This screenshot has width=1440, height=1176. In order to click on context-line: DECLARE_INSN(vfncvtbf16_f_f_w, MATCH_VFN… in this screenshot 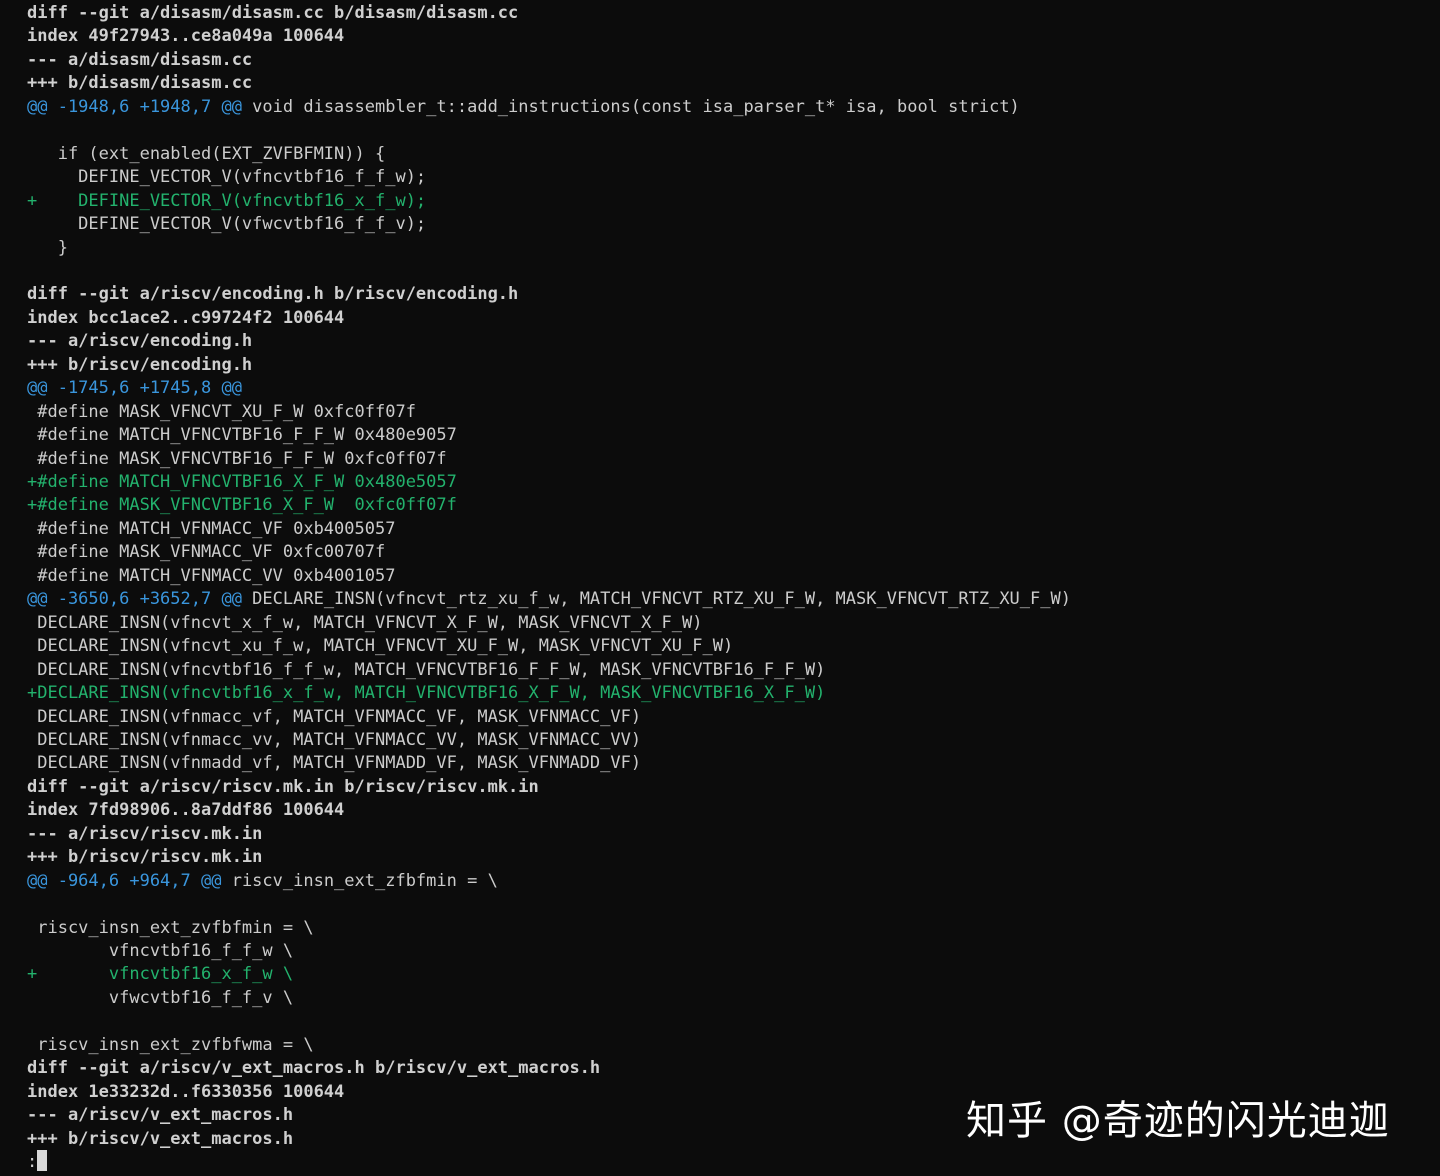, I will do `click(426, 669)`.